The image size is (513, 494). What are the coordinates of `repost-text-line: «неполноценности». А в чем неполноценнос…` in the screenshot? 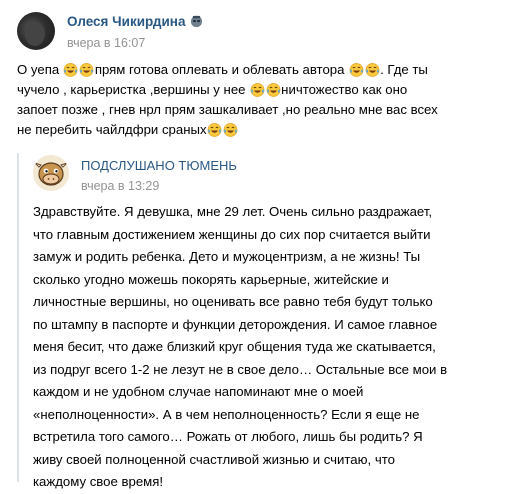 It's located at (226, 414).